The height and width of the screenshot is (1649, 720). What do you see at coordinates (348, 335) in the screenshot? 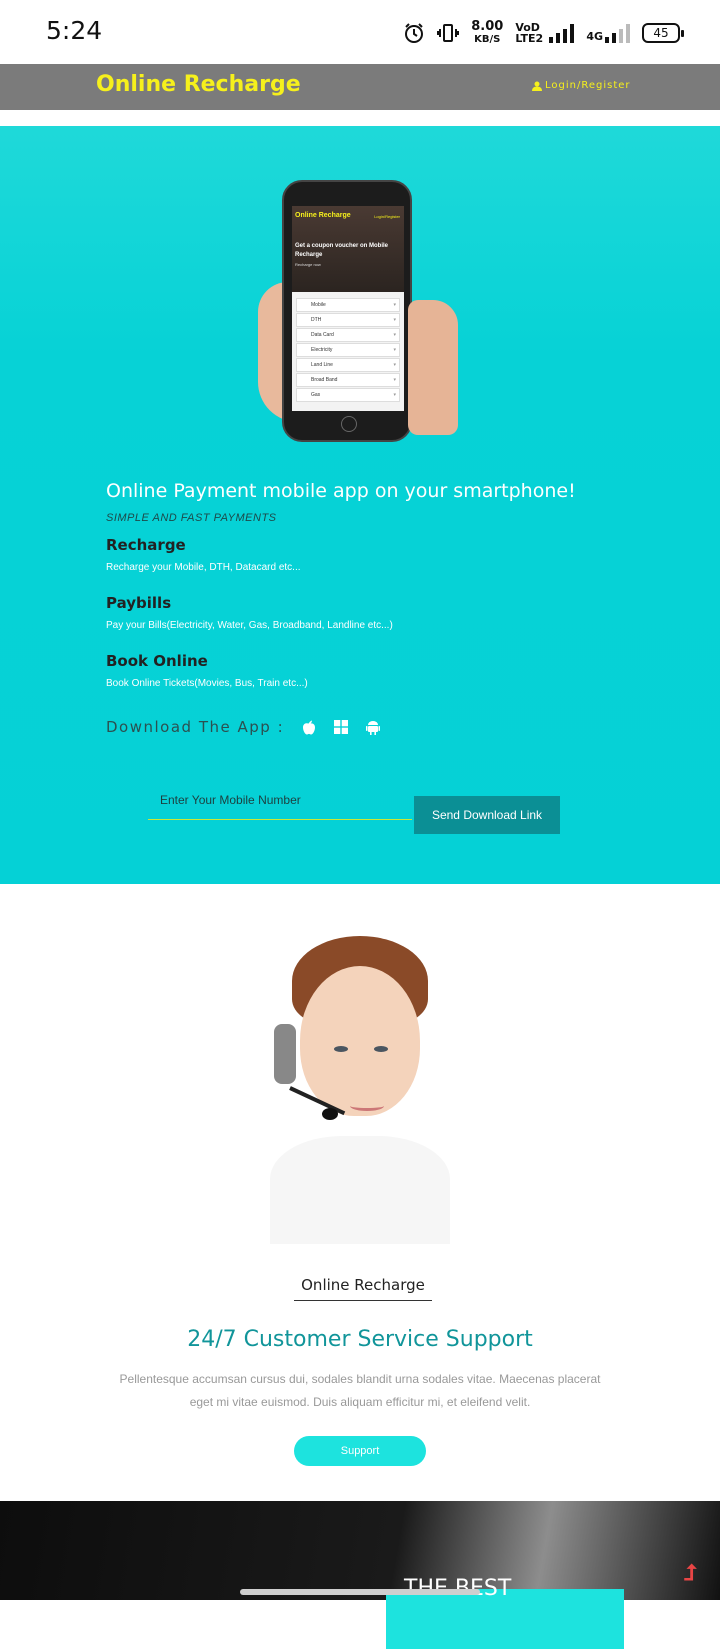
I see `phone-list-item: Data Card` at bounding box center [348, 335].